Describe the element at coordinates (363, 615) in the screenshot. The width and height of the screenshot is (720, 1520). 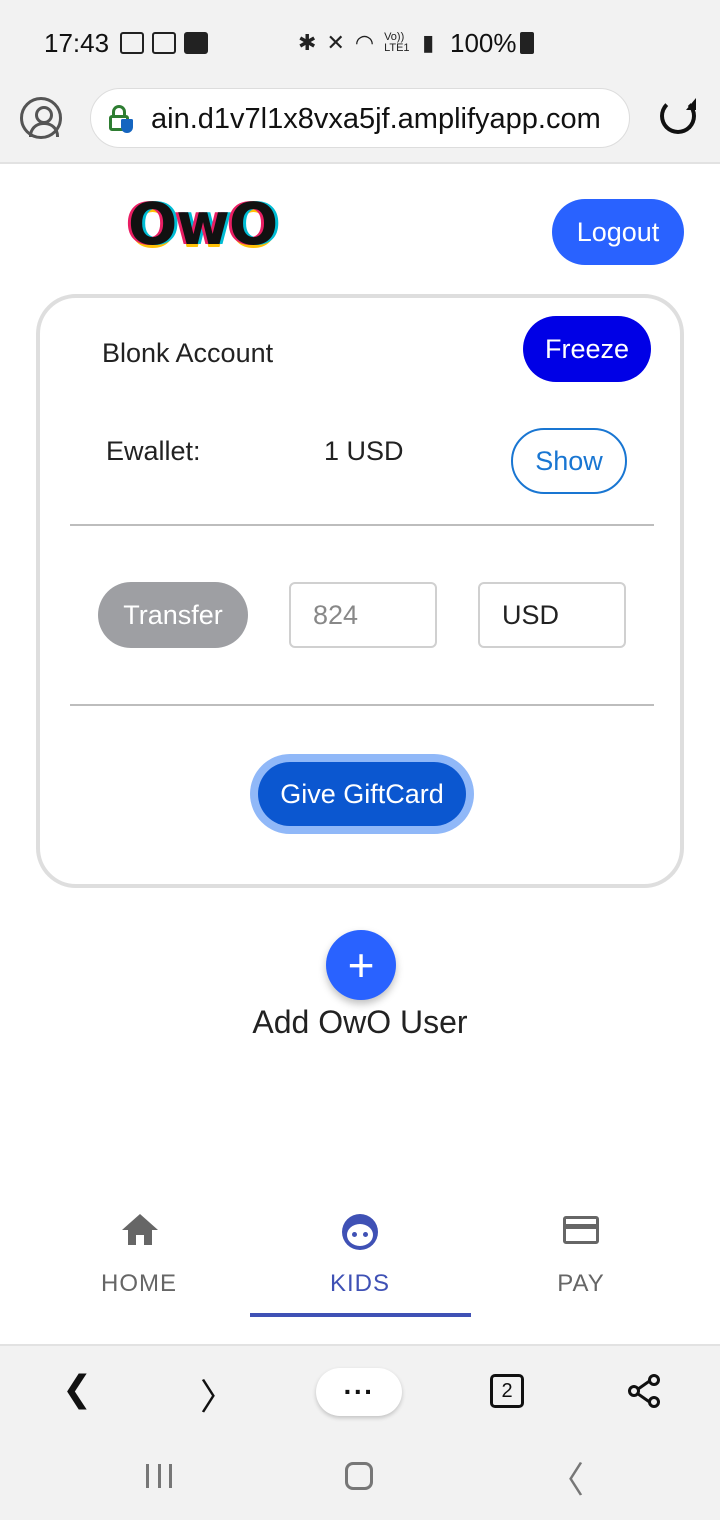
I see `transfer-amount-input` at that location.